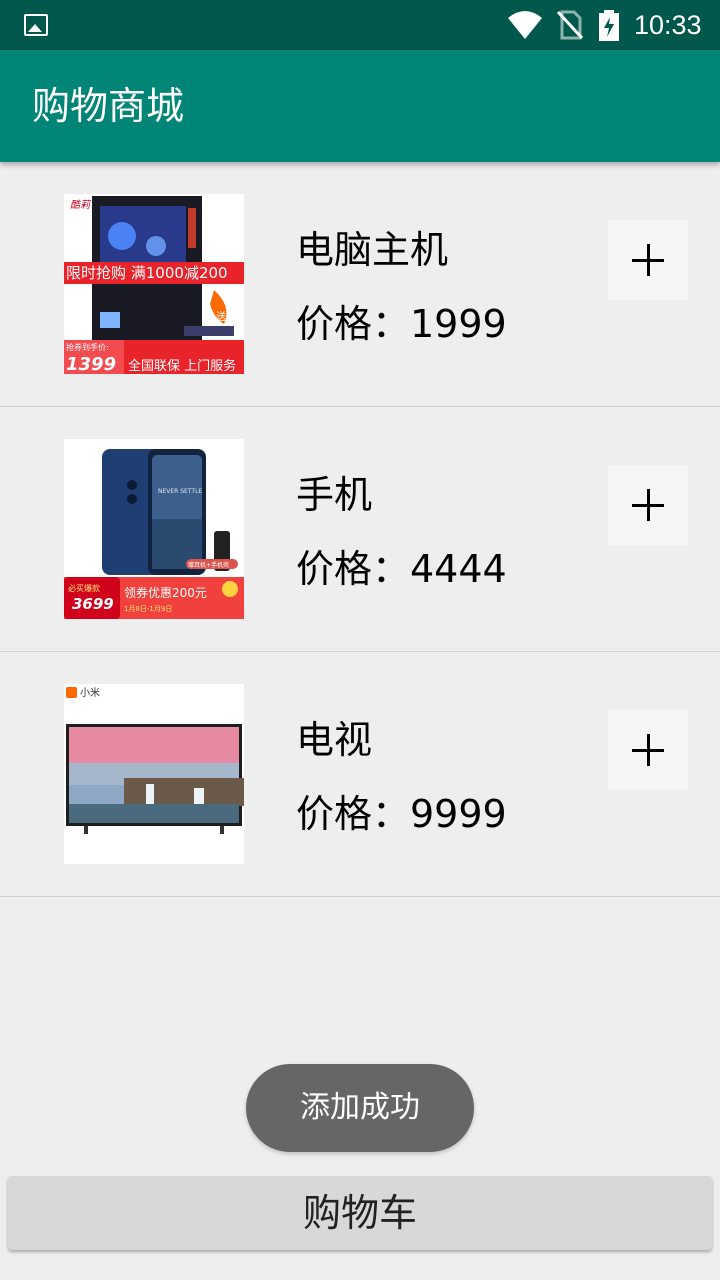 Image resolution: width=720 pixels, height=1280 pixels. I want to click on gallery-icon, so click(36, 25).